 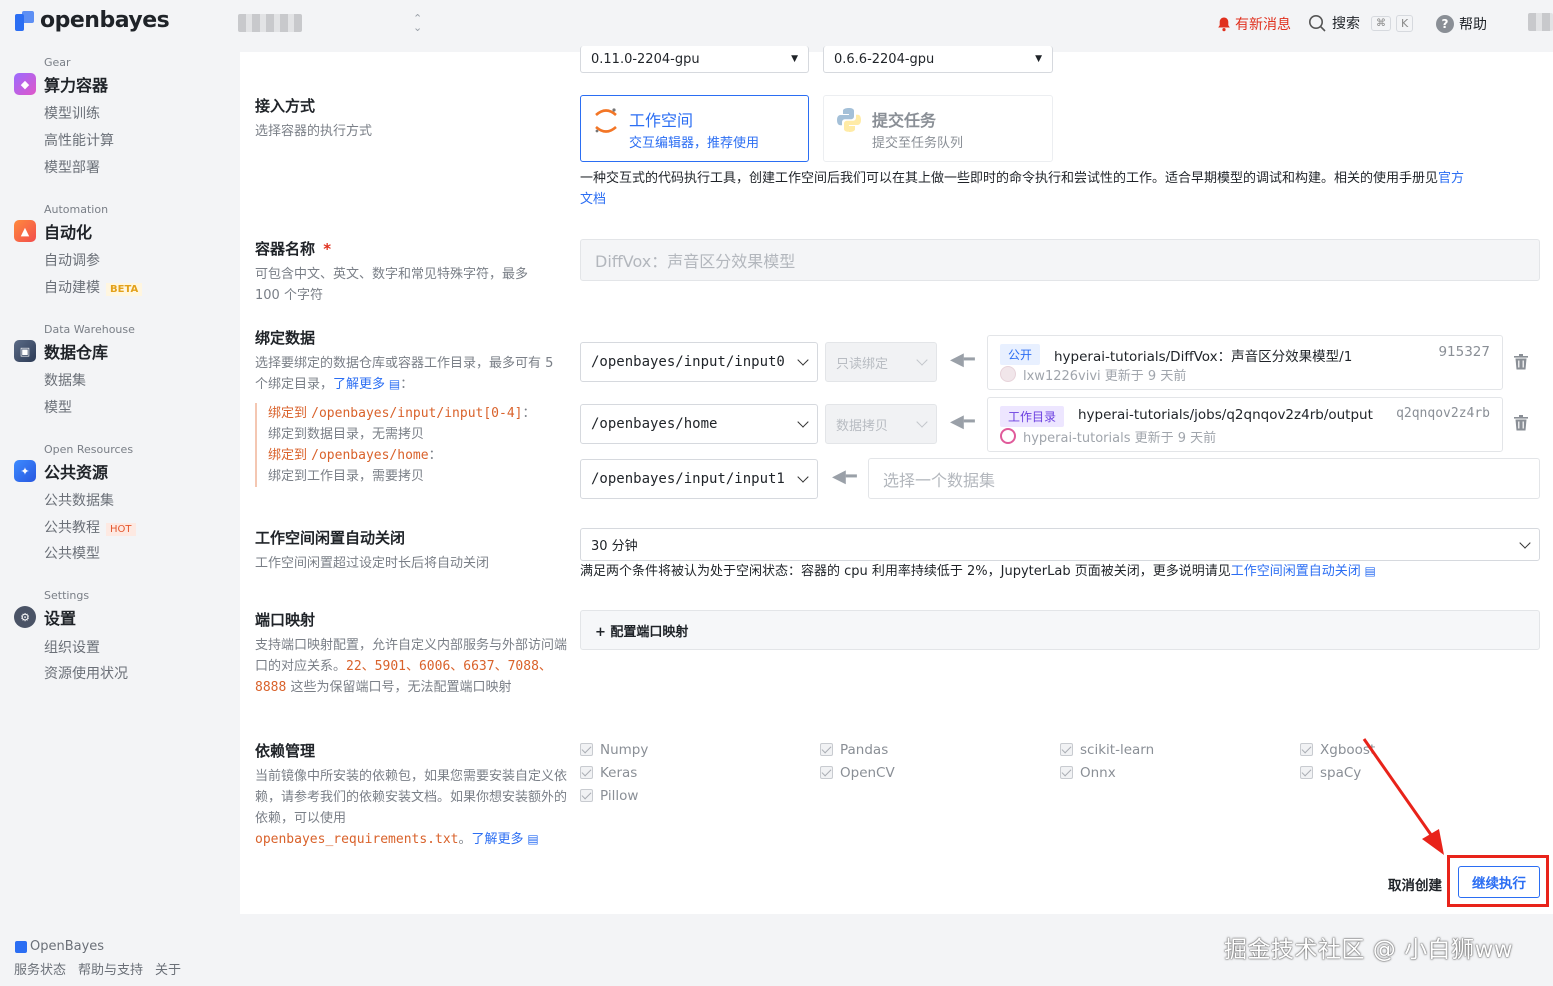 What do you see at coordinates (168, 968) in the screenshot?
I see `footer-link-about: 关于` at bounding box center [168, 968].